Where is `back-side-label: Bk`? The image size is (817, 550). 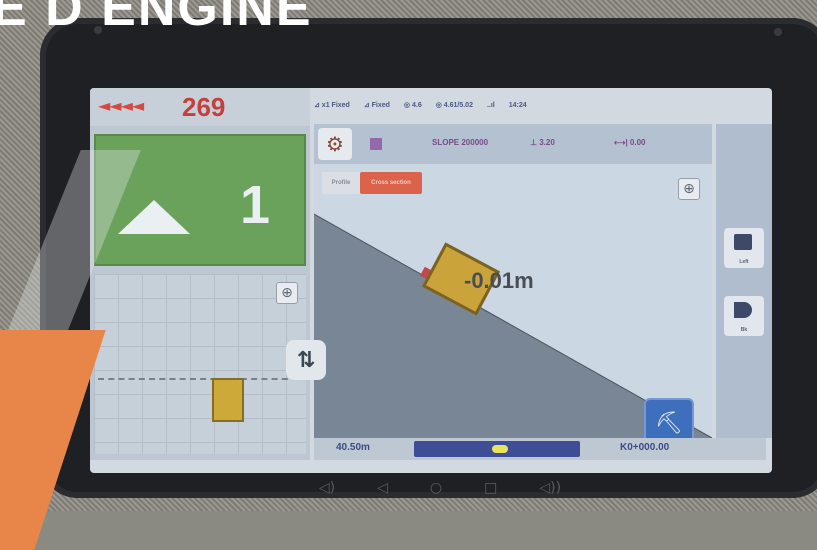 back-side-label: Bk is located at coordinates (744, 330).